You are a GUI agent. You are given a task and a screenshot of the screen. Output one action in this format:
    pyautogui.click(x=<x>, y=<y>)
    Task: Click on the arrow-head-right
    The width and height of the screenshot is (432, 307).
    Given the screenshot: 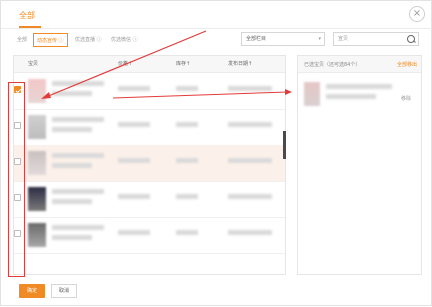 What is the action you would take?
    pyautogui.click(x=288, y=92)
    